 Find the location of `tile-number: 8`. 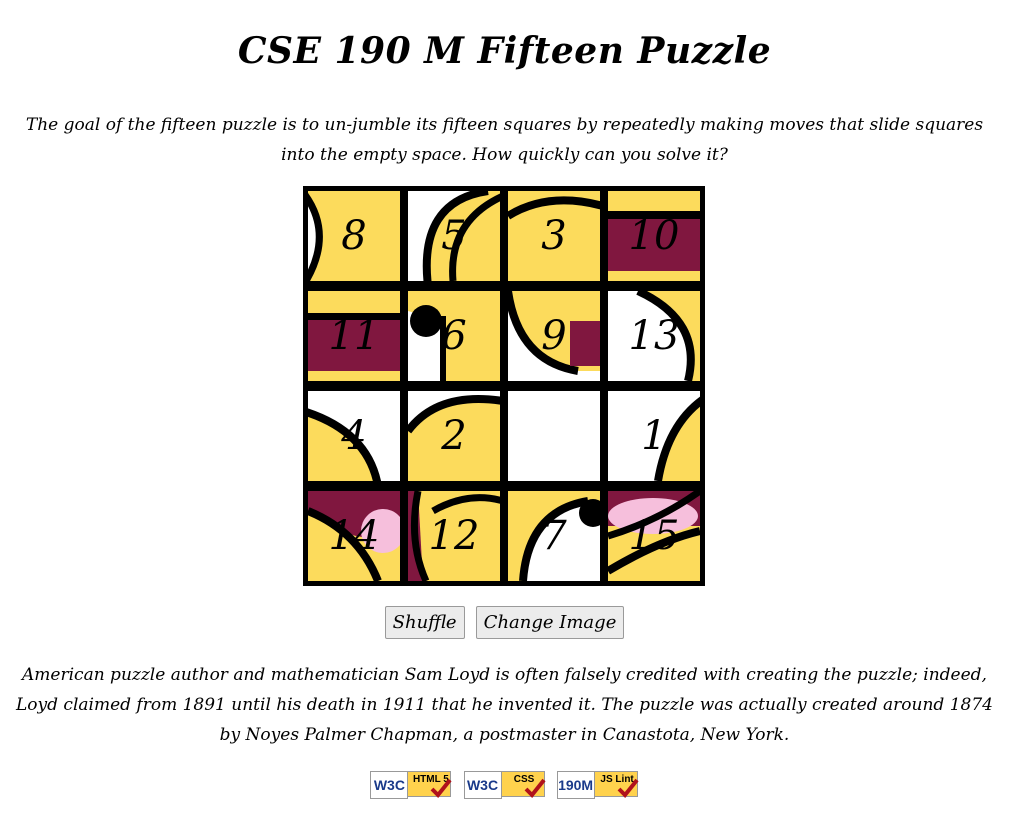

tile-number: 8 is located at coordinates (354, 236).